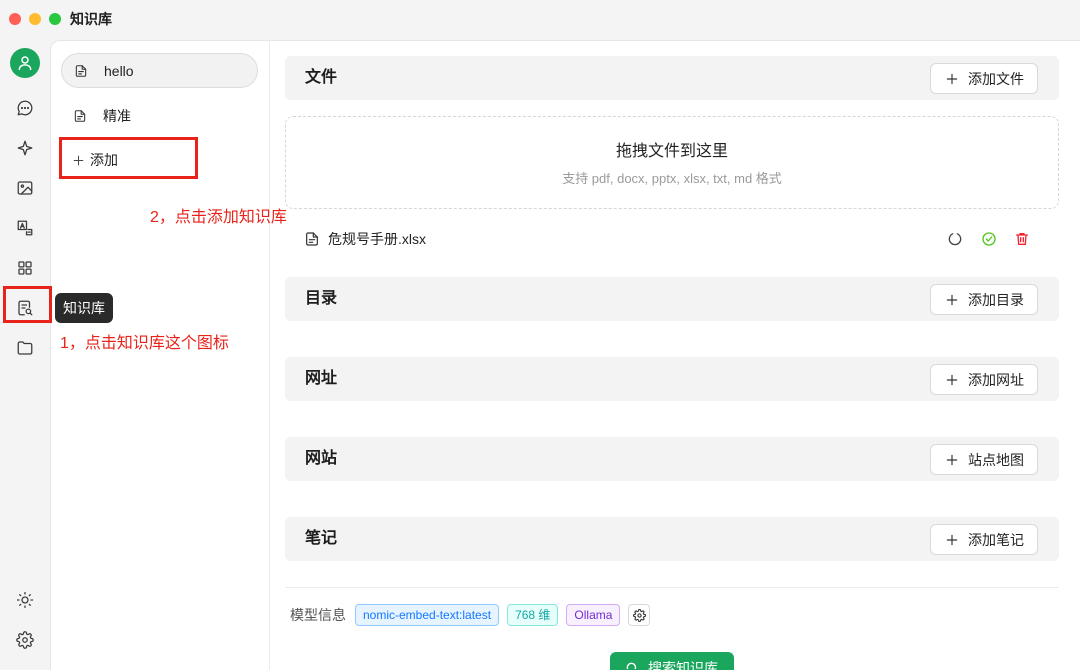 The height and width of the screenshot is (670, 1080). I want to click on annotation-step-2: 2，点击添加知识库, so click(218, 217).